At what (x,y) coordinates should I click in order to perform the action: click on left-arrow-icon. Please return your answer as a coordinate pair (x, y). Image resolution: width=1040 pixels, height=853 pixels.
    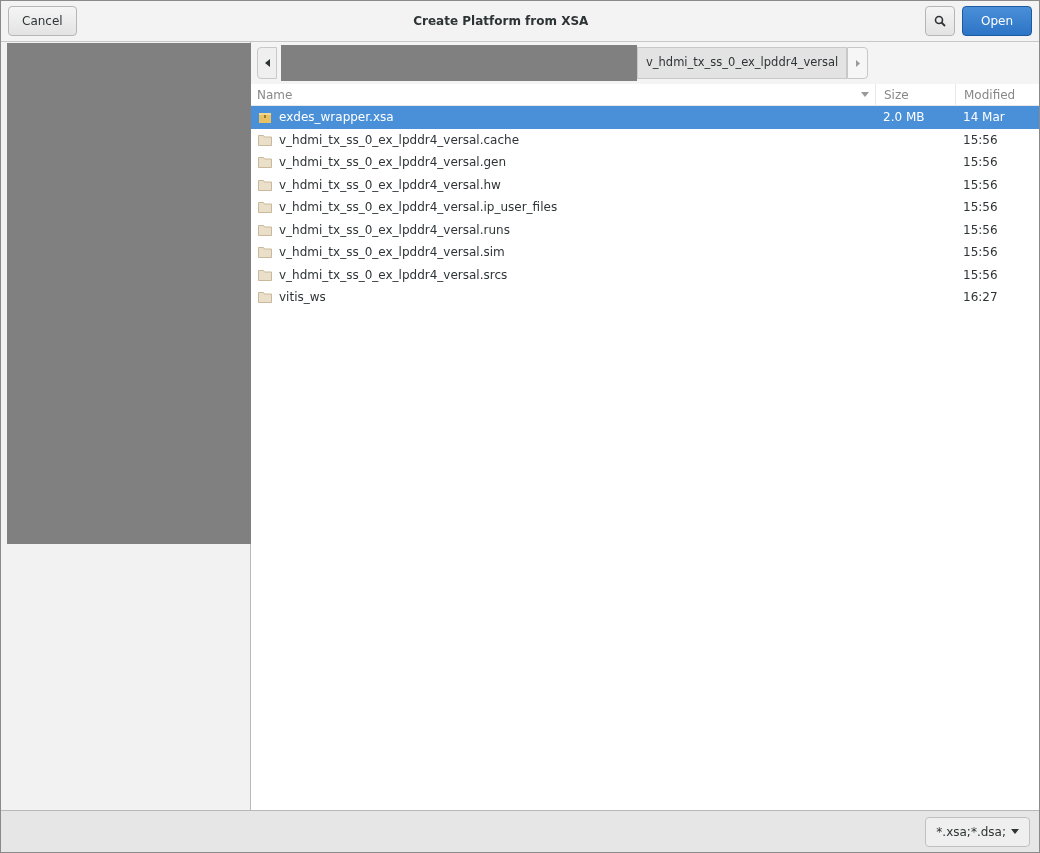
    Looking at the image, I should click on (267, 63).